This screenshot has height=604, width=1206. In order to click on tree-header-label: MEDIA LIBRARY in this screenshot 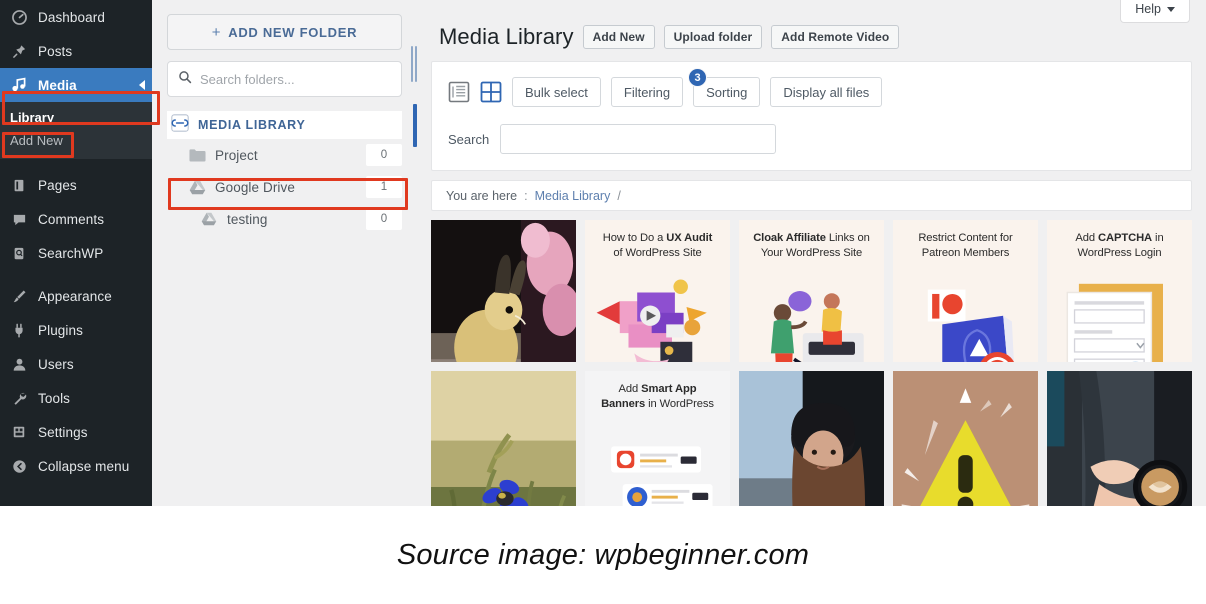, I will do `click(252, 125)`.